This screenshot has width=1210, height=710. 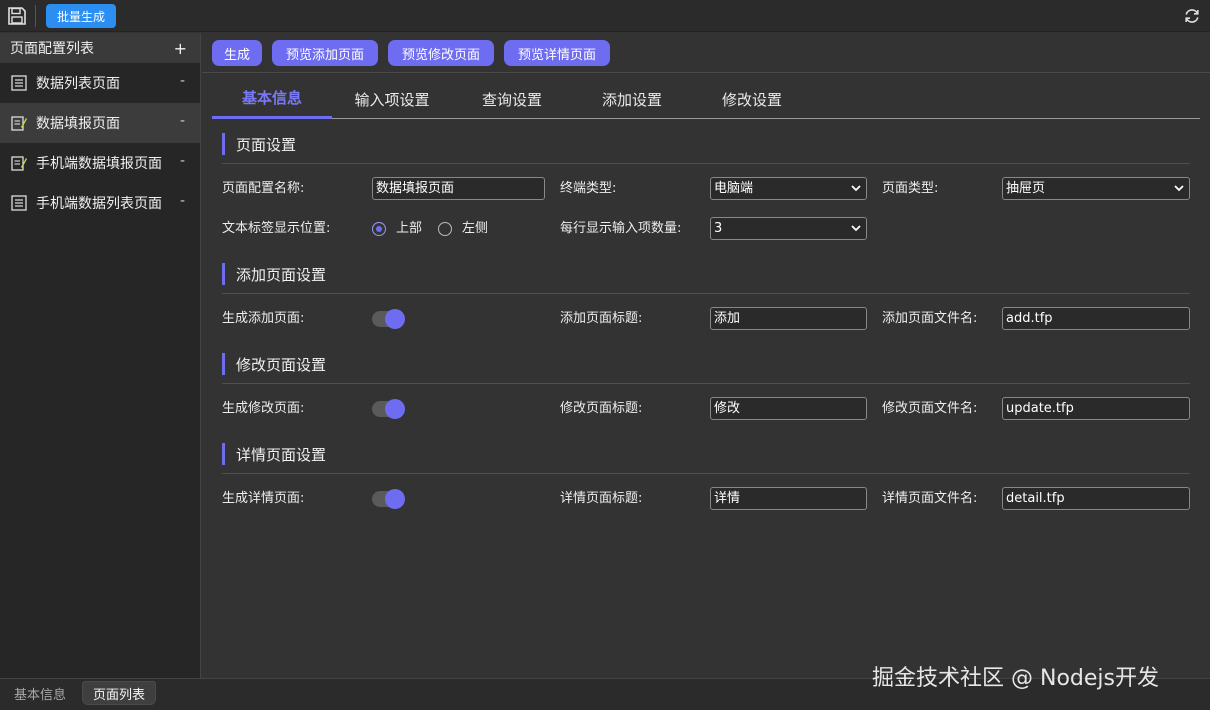 What do you see at coordinates (930, 408) in the screenshot?
I see `update-file-name-label: 修改页面文件名:` at bounding box center [930, 408].